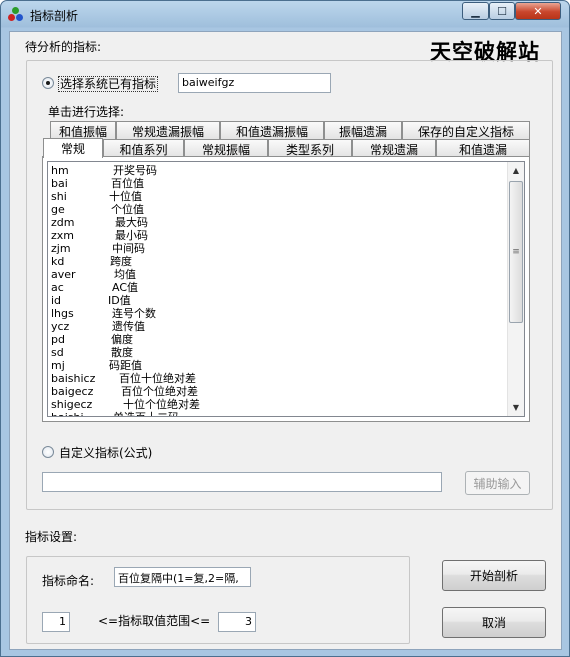  I want to click on scroll-up-icon: ▲, so click(516, 170).